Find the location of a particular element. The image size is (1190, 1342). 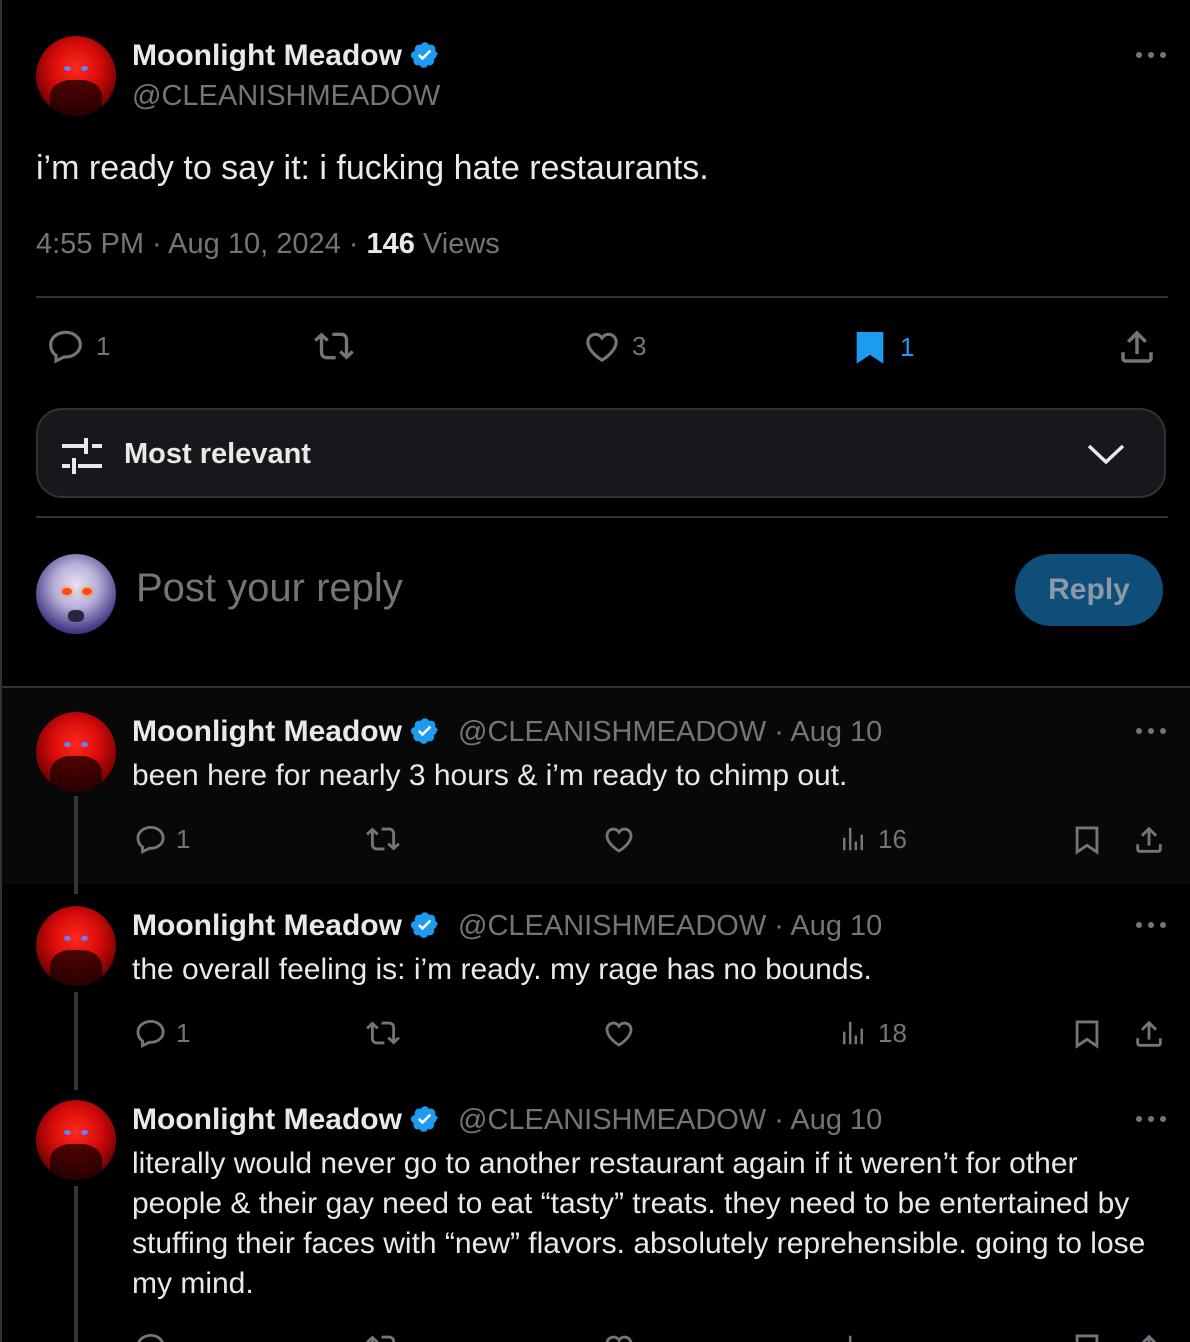

reply-button: Reply is located at coordinates (1089, 590).